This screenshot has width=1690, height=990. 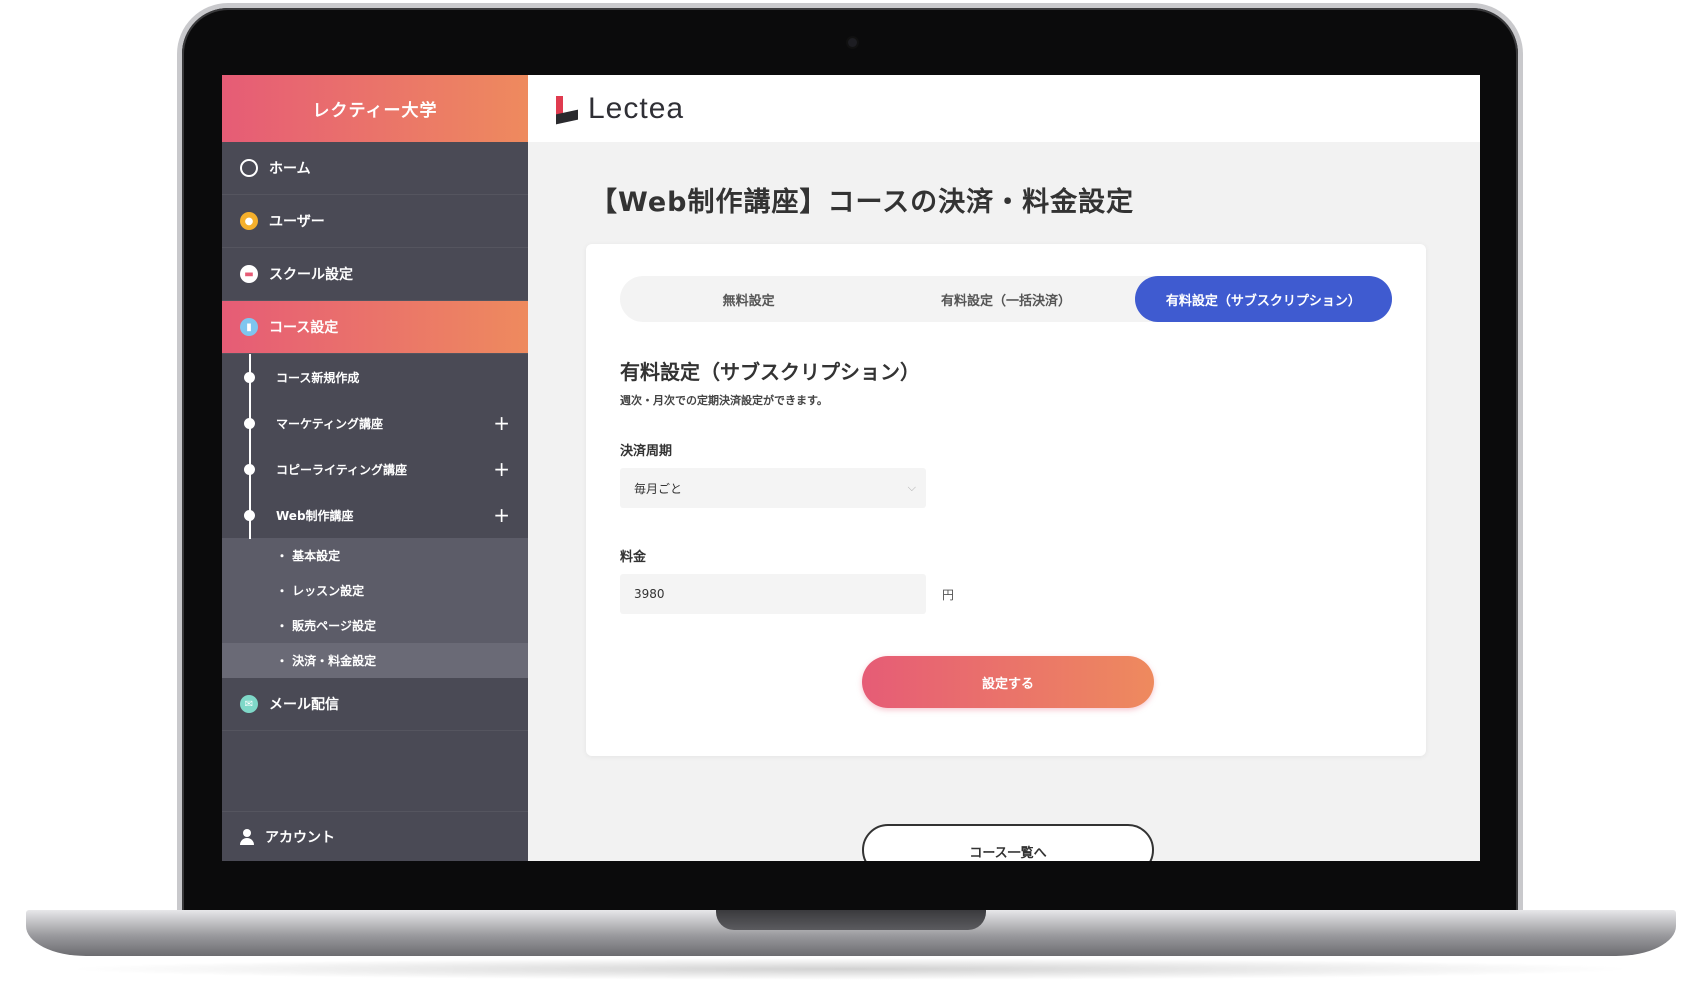 What do you see at coordinates (375, 590) in the screenshot?
I see `sidebar-item-lesson-settings: ・ レッスン設定` at bounding box center [375, 590].